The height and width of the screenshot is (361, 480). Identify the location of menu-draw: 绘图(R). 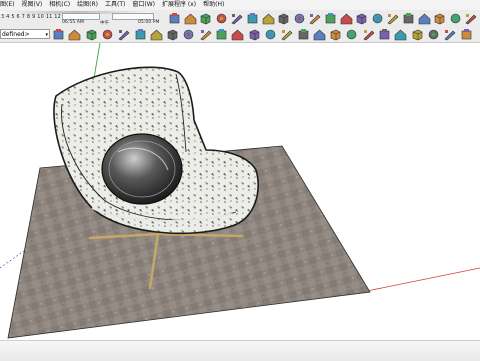
(87, 5).